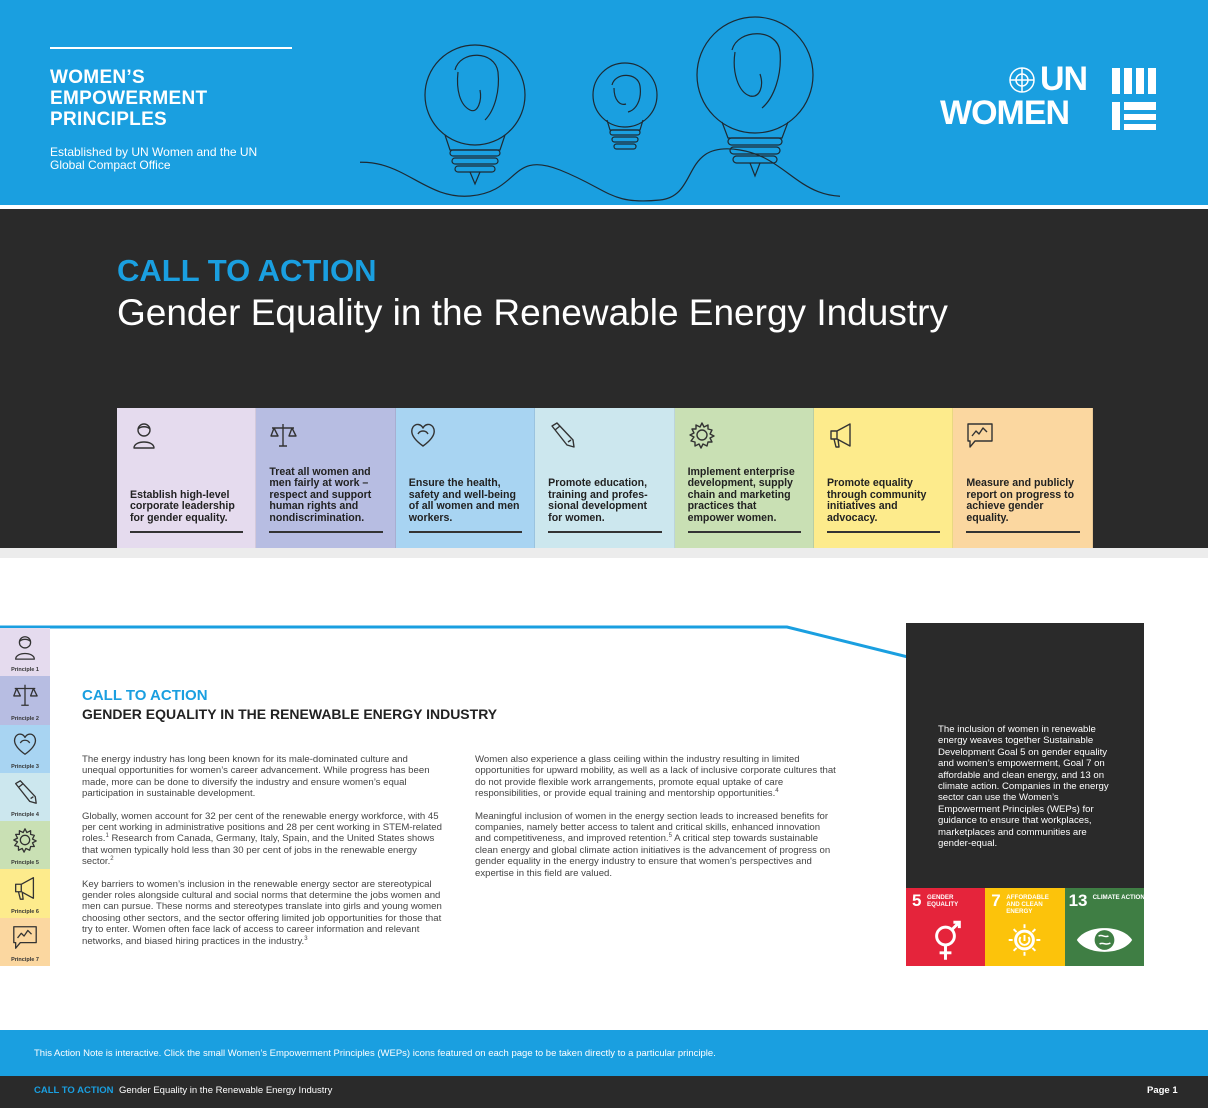  I want to click on principle-tab-2: Principle 2, so click(25, 700).